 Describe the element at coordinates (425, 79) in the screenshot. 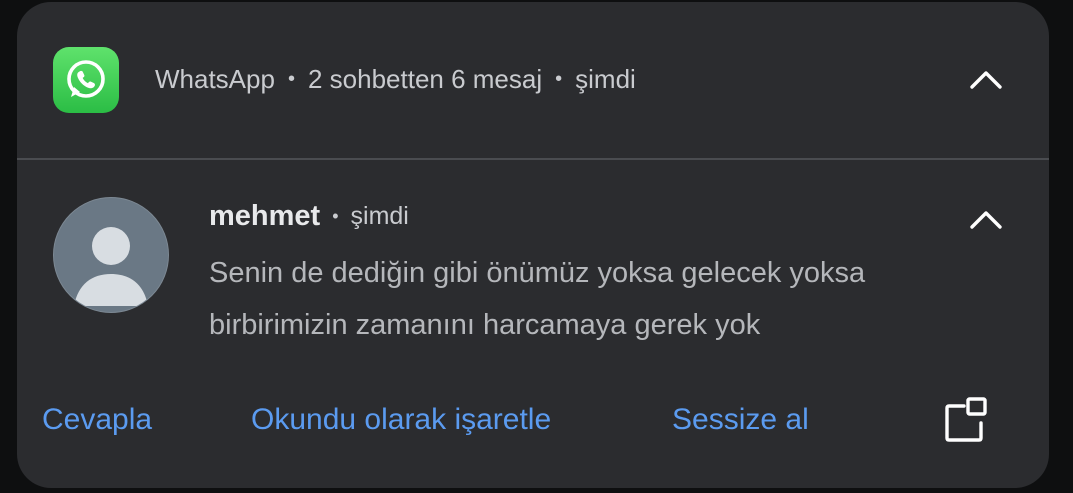

I see `message-summary: 2 sohbetten 6 mesaj` at that location.